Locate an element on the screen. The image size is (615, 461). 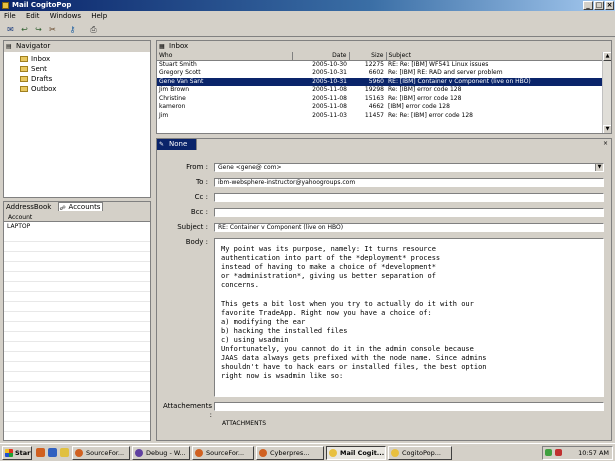
attach-icon: ✂ is located at coordinates (52, 29).